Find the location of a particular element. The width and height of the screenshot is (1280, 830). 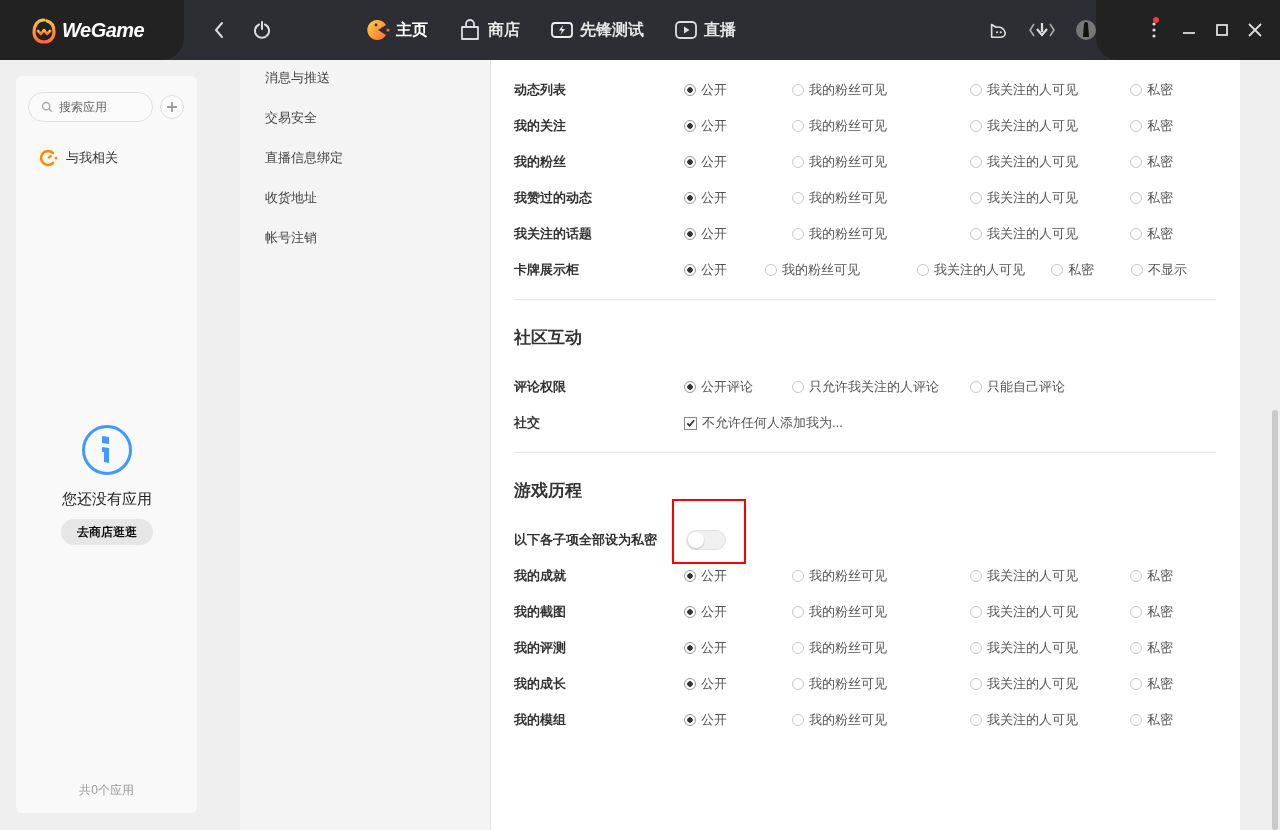

nav-tab: 主页 is located at coordinates (396, 30).